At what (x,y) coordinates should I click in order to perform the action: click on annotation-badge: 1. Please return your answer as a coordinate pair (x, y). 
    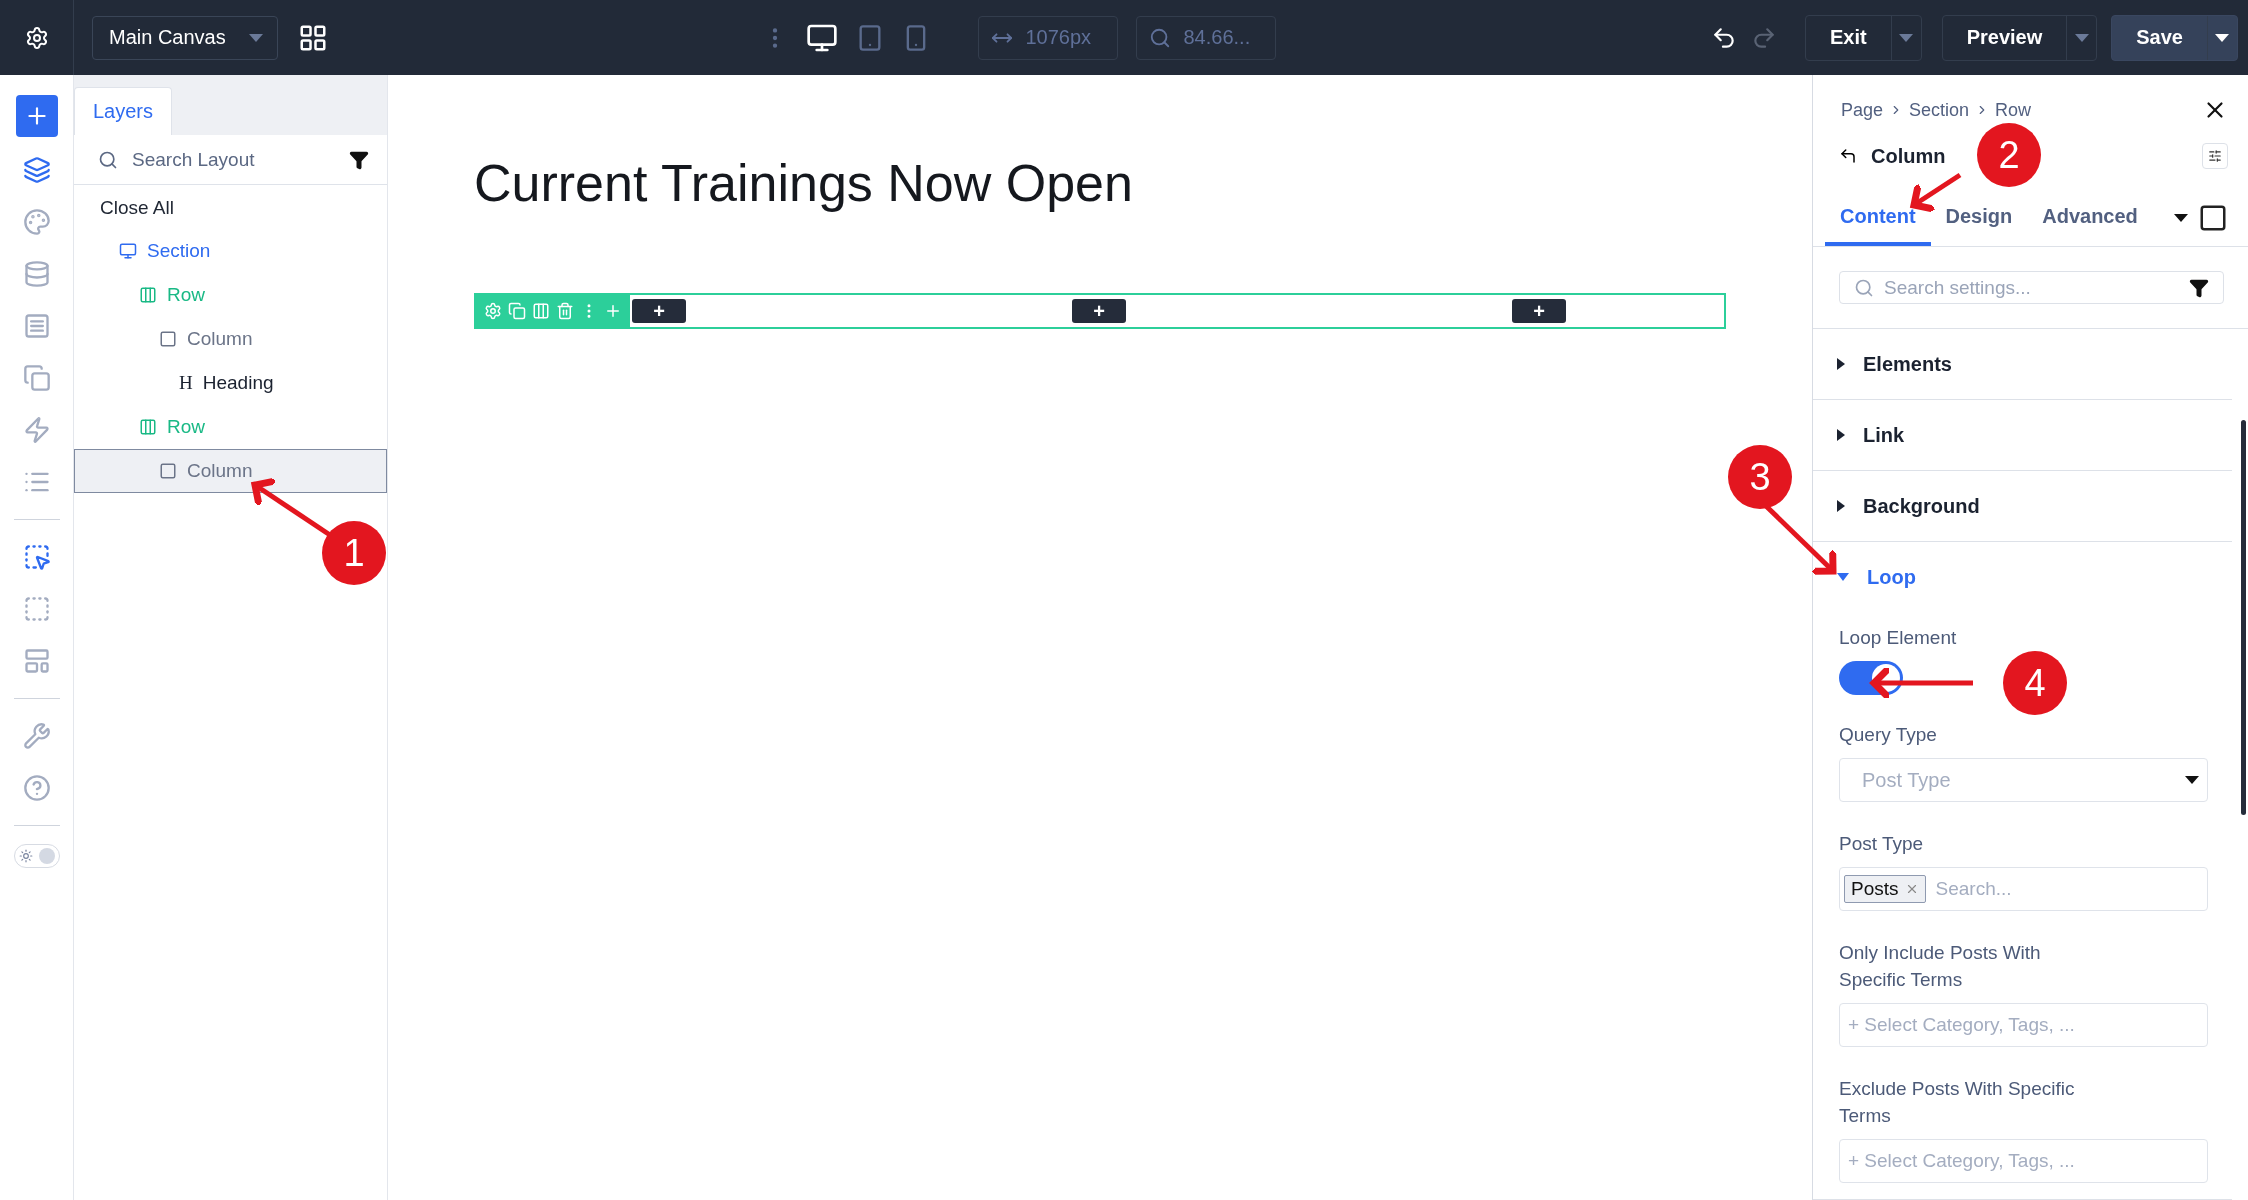
    Looking at the image, I should click on (354, 553).